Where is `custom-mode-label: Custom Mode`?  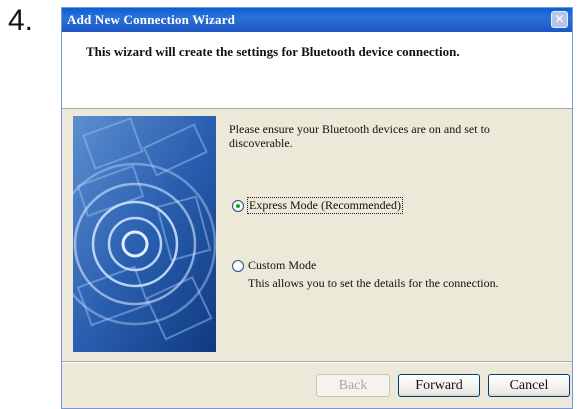 custom-mode-label: Custom Mode is located at coordinates (282, 265).